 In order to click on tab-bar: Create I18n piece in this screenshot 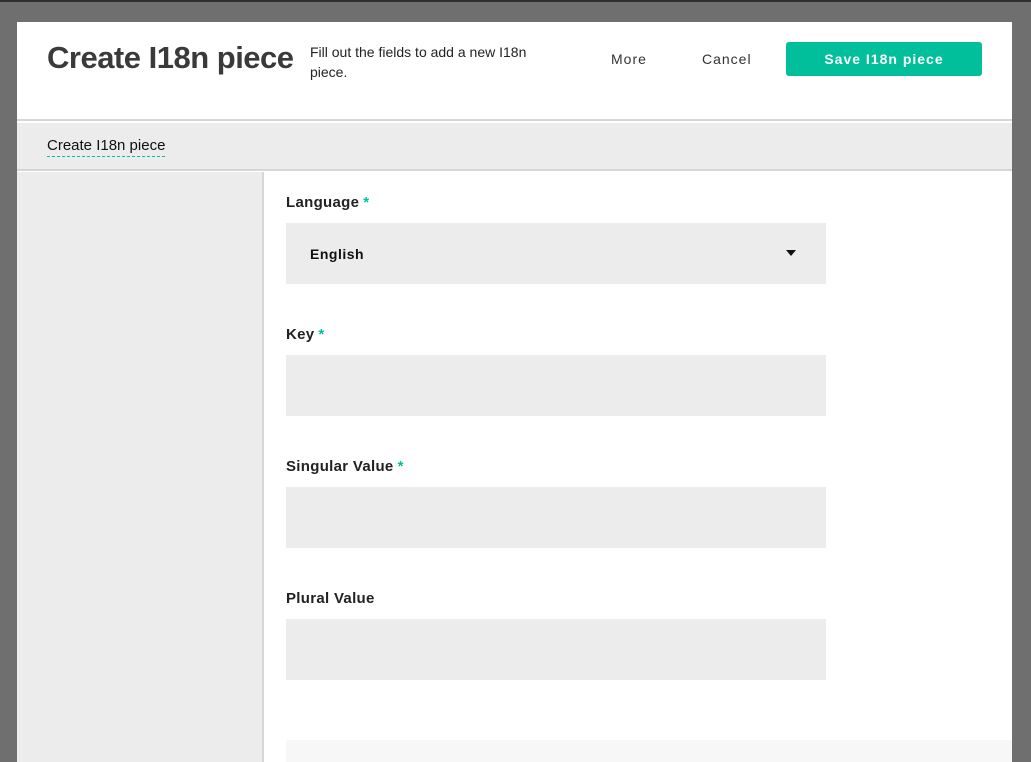, I will do `click(514, 147)`.